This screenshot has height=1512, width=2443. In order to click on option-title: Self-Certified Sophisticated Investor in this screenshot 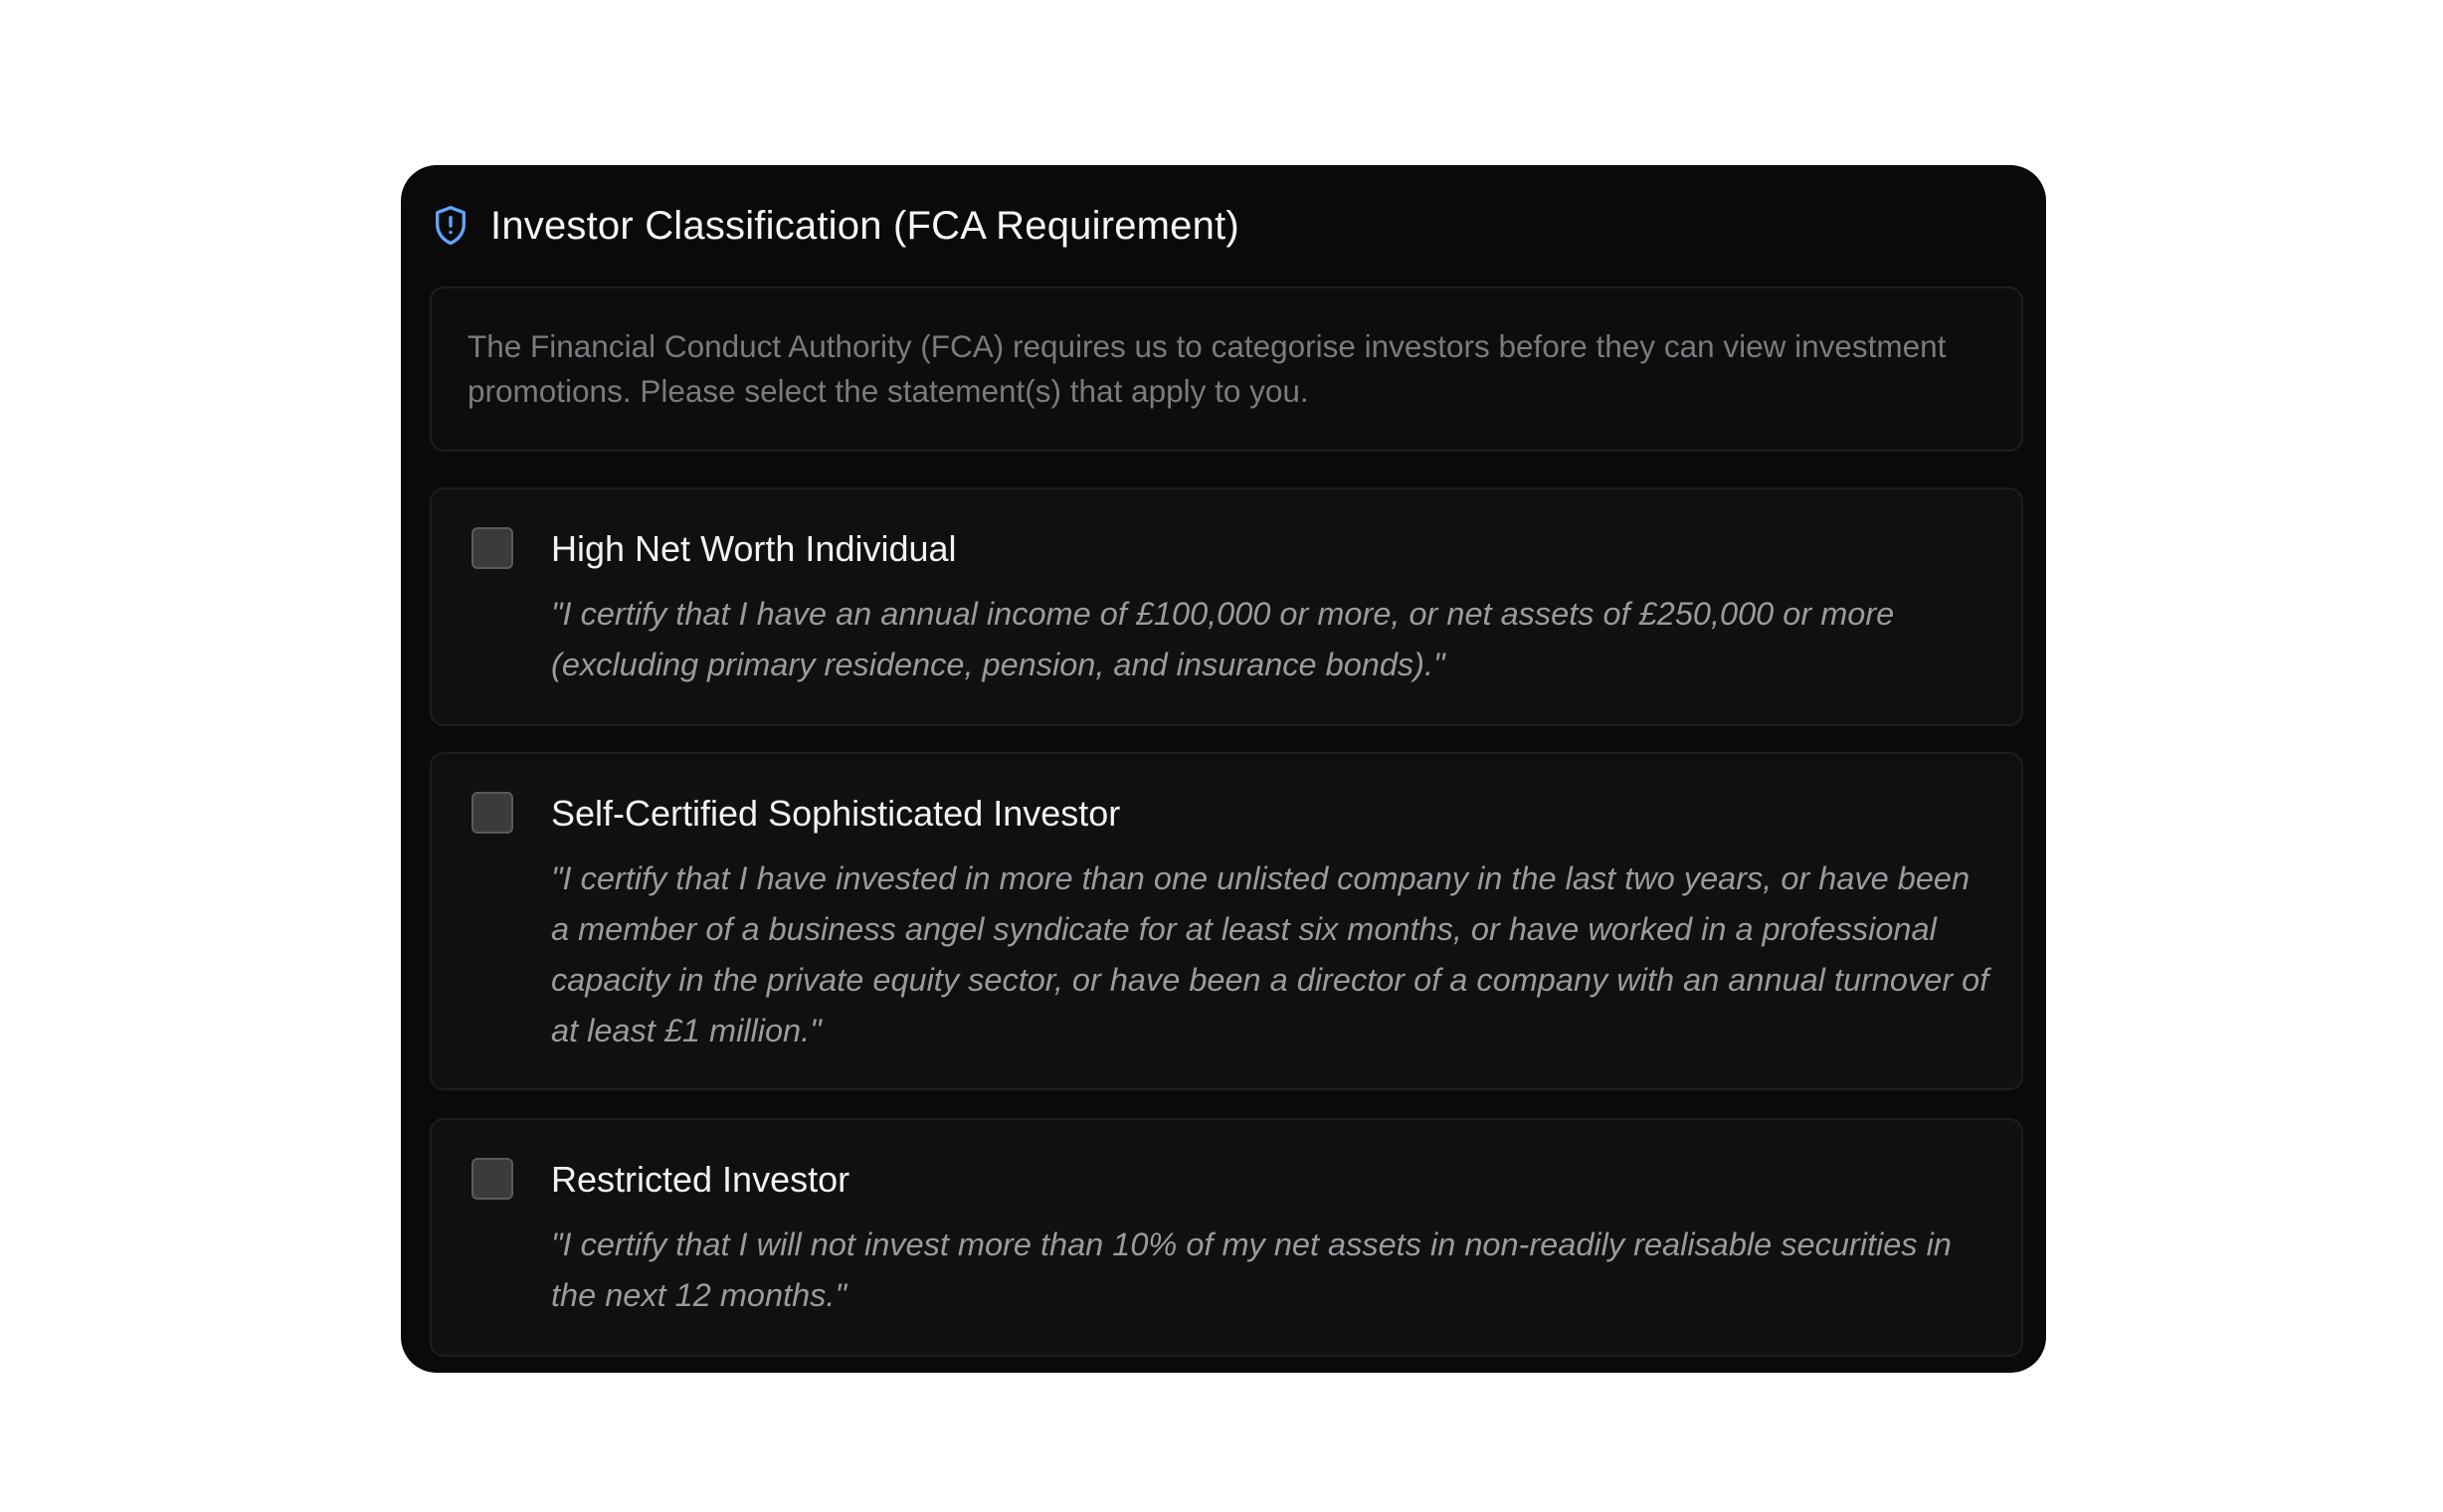, I will do `click(836, 813)`.